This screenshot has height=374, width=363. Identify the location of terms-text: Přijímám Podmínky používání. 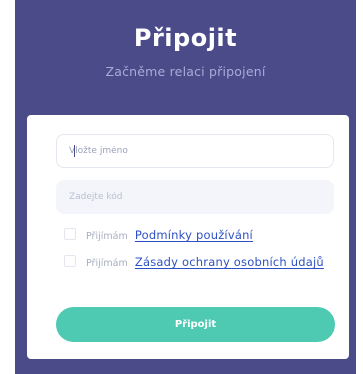
(206, 236).